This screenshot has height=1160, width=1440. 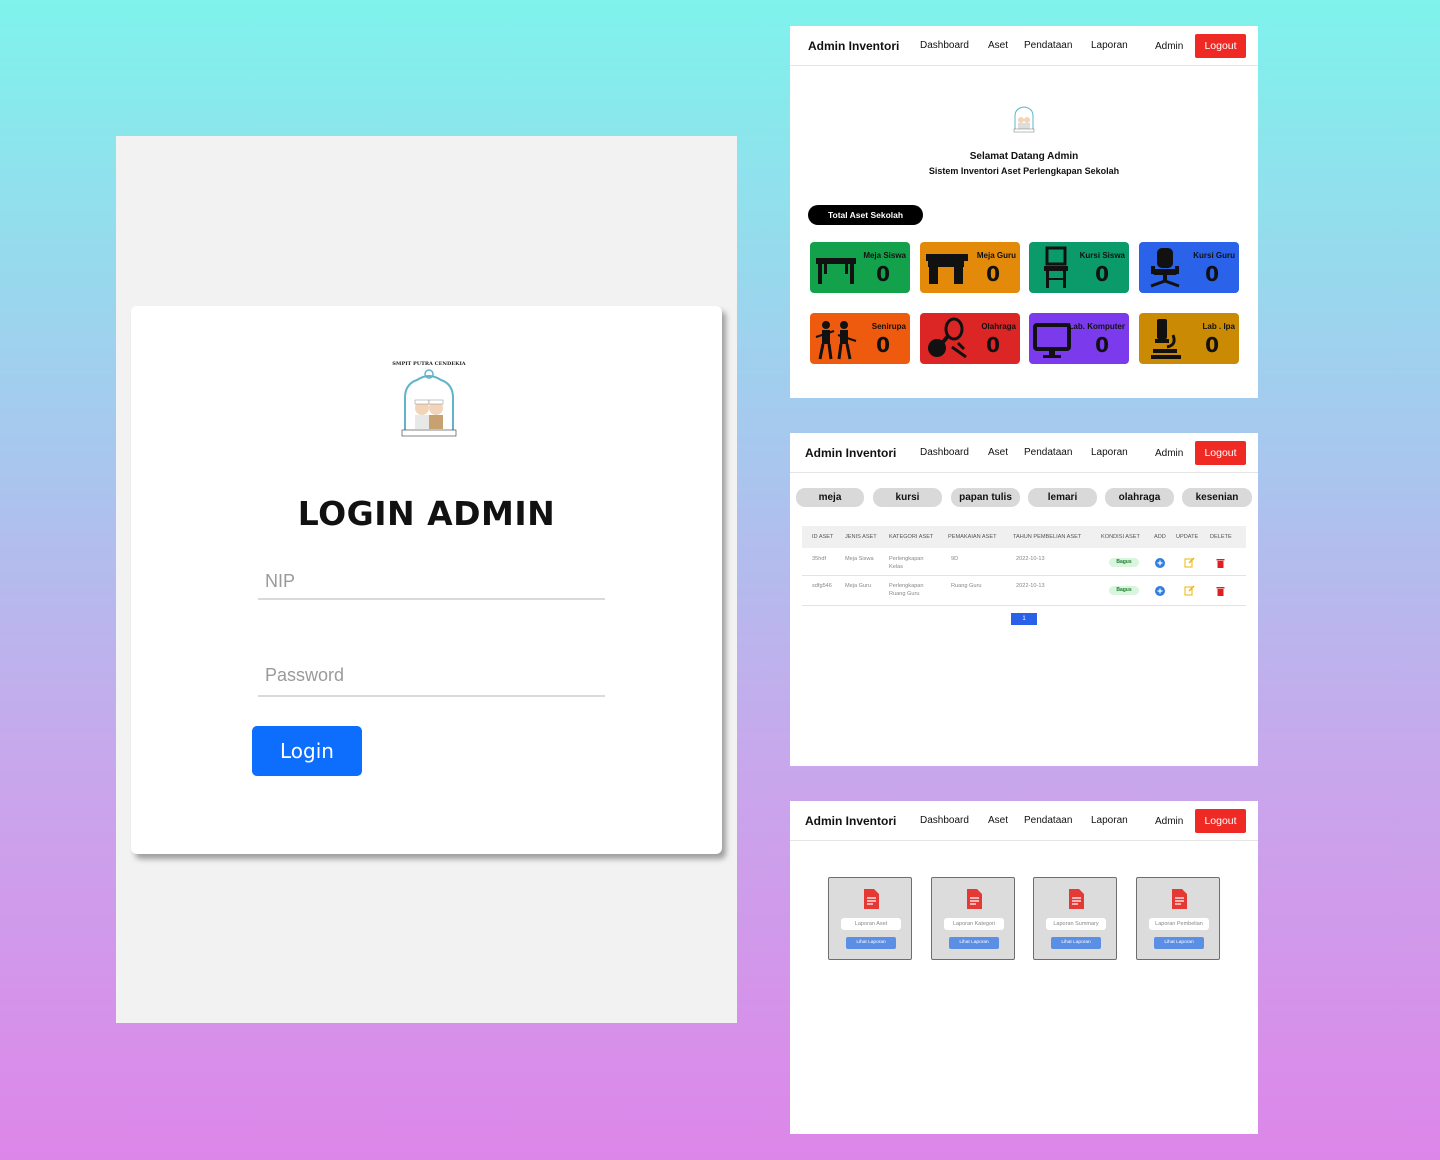 What do you see at coordinates (1166, 339) in the screenshot?
I see `microscope-icon` at bounding box center [1166, 339].